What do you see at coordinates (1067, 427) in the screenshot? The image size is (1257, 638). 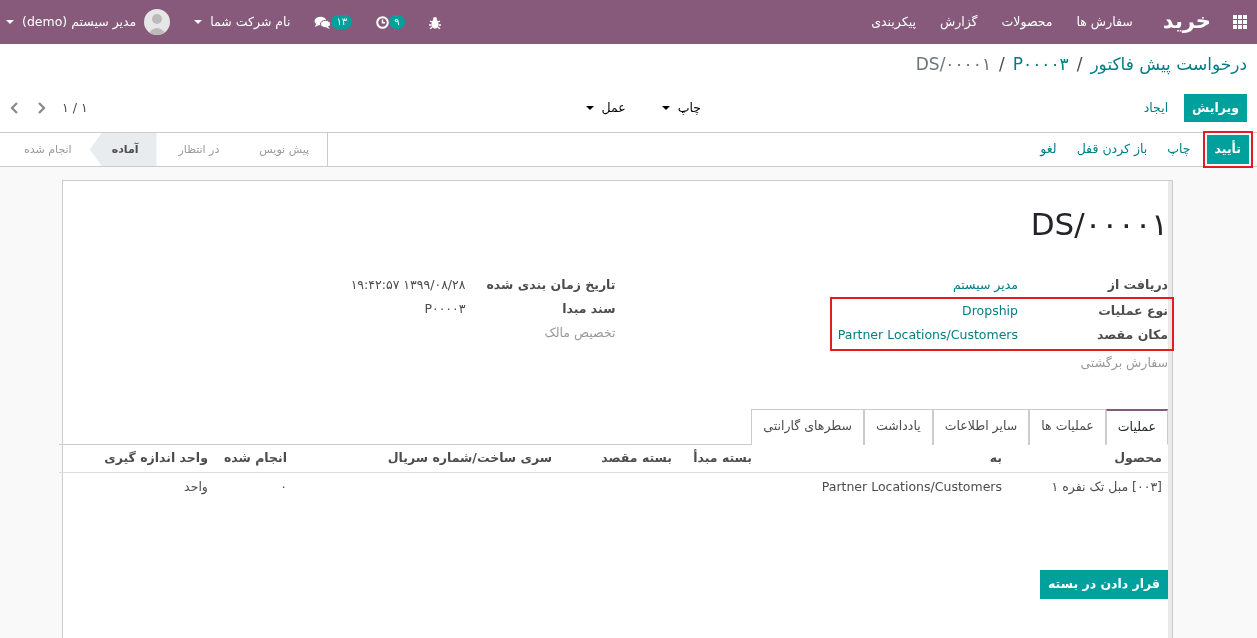 I see `tab: عملیات ها` at bounding box center [1067, 427].